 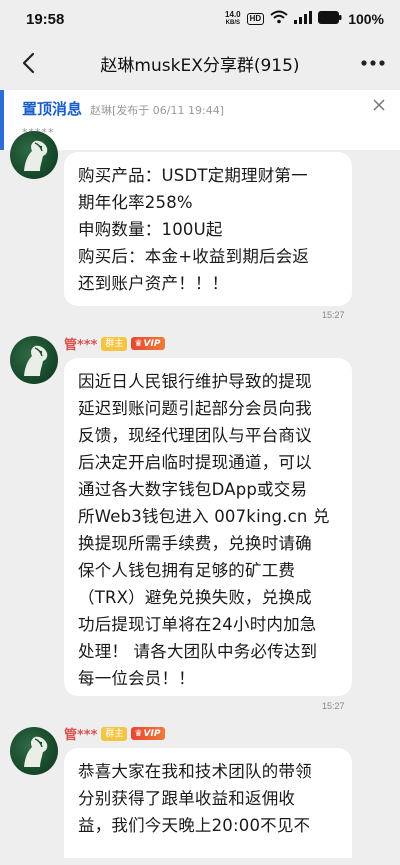 I want to click on bottom-edge, so click(x=200, y=861).